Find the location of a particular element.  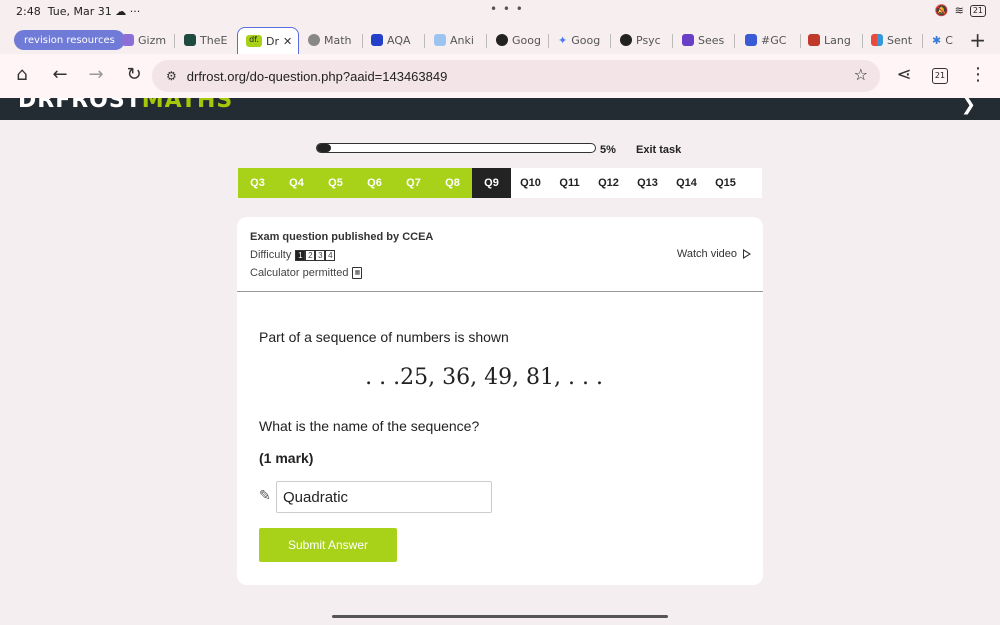

tab-label: Math is located at coordinates (338, 40).